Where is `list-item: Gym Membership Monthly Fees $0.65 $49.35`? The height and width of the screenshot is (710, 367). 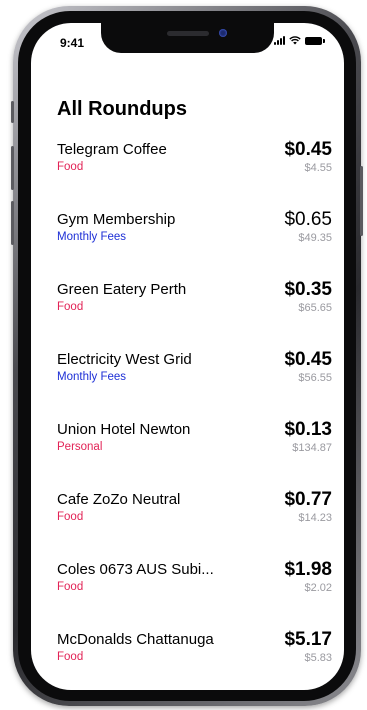
list-item: Gym Membership Monthly Fees $0.65 $49.35 is located at coordinates (194, 245).